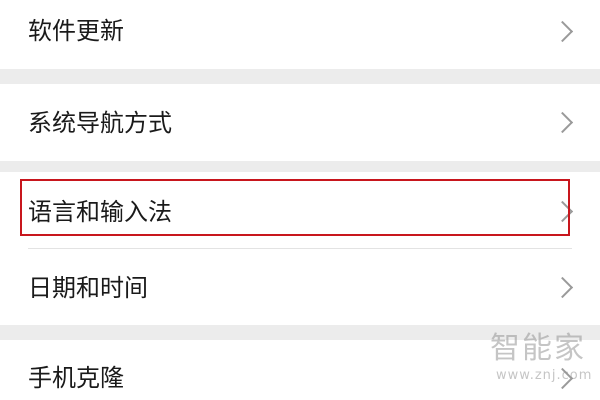 This screenshot has width=600, height=400. What do you see at coordinates (76, 378) in the screenshot?
I see `settings-item-label: 手机克隆` at bounding box center [76, 378].